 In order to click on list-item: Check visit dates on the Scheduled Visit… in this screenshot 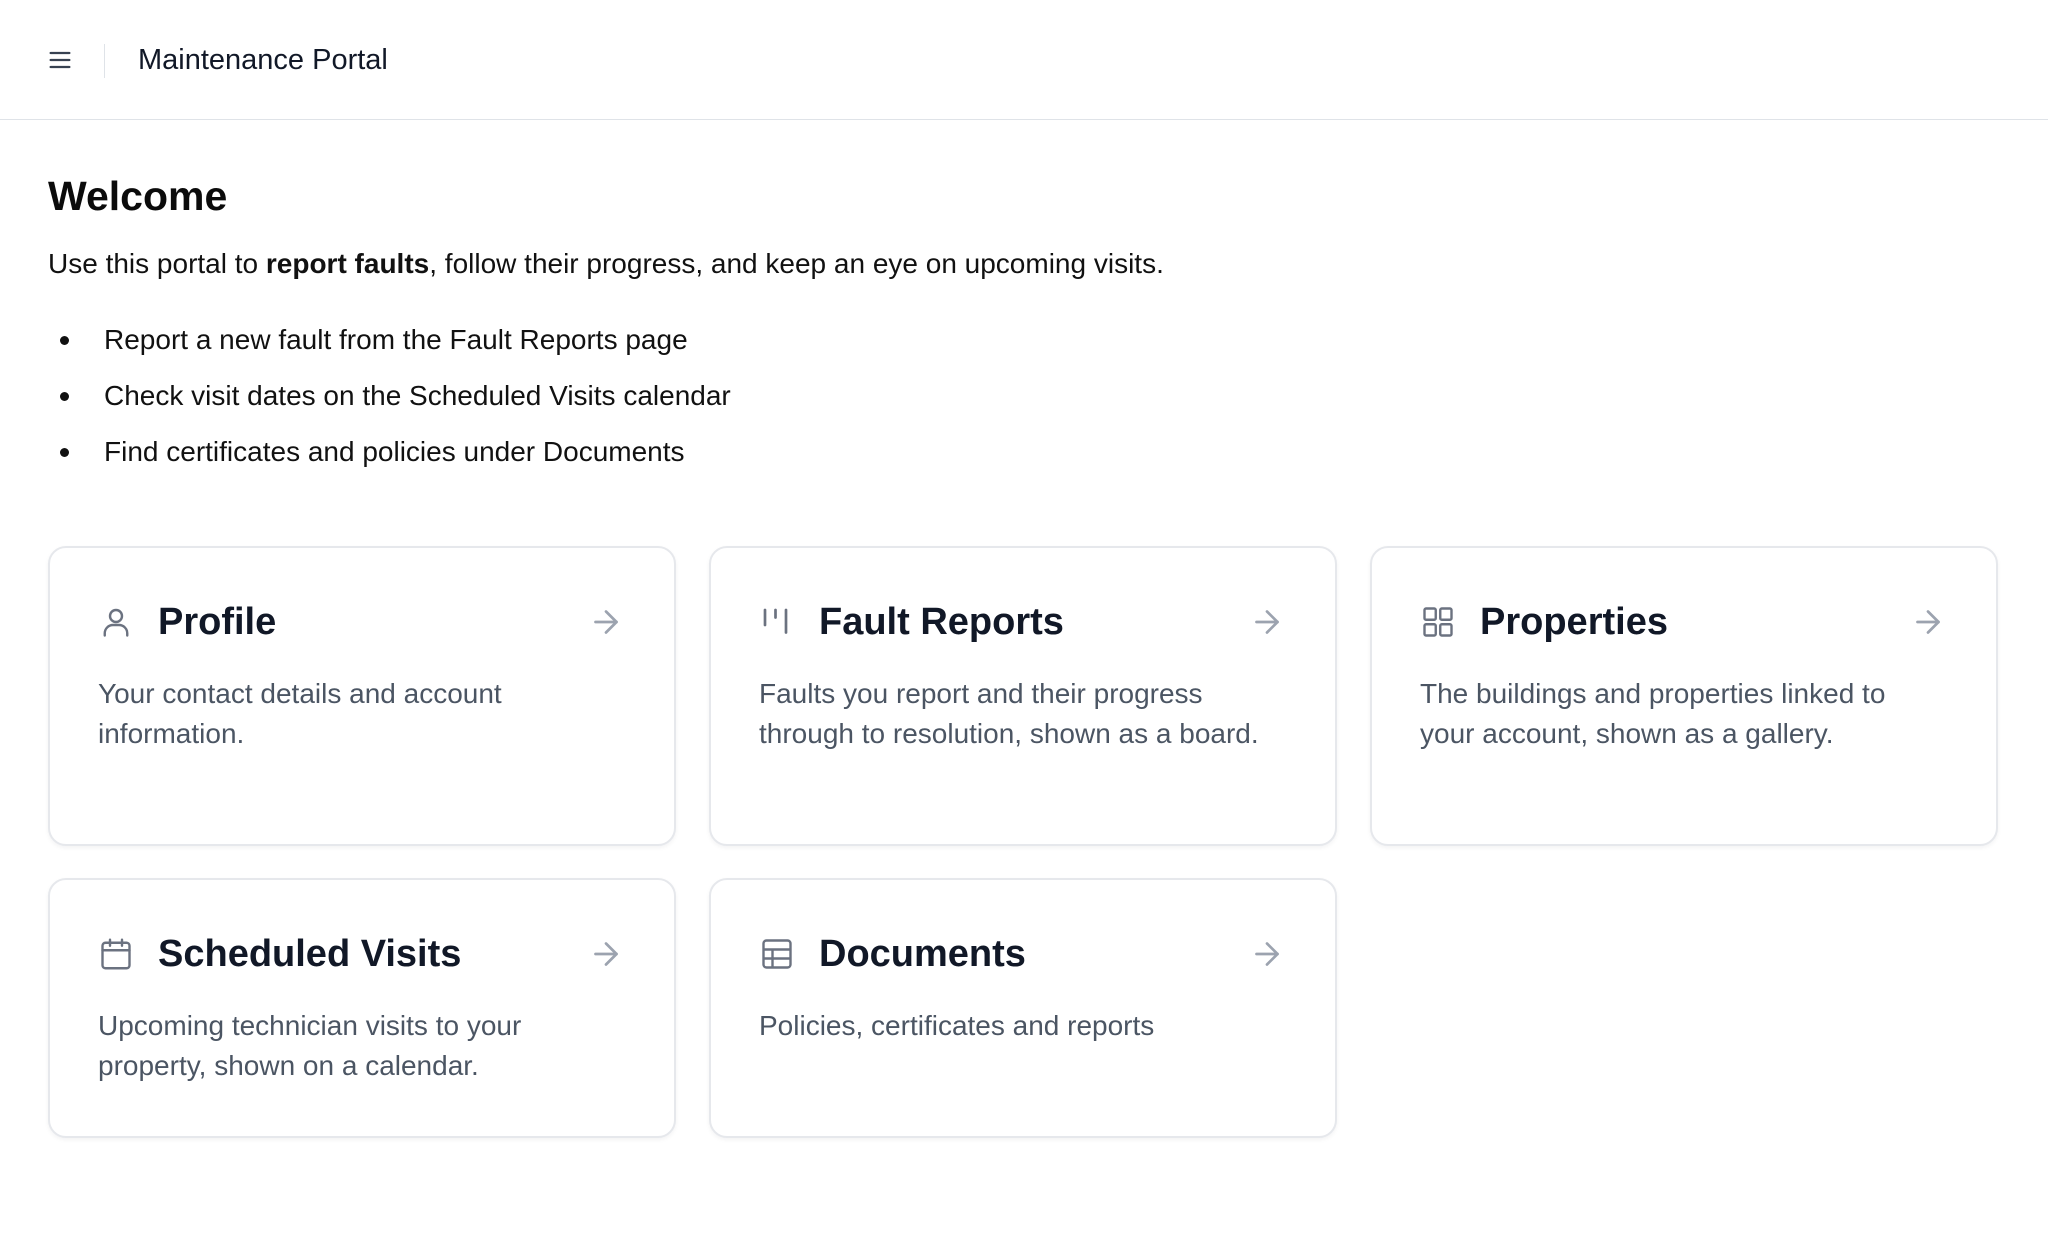, I will do `click(389, 404)`.